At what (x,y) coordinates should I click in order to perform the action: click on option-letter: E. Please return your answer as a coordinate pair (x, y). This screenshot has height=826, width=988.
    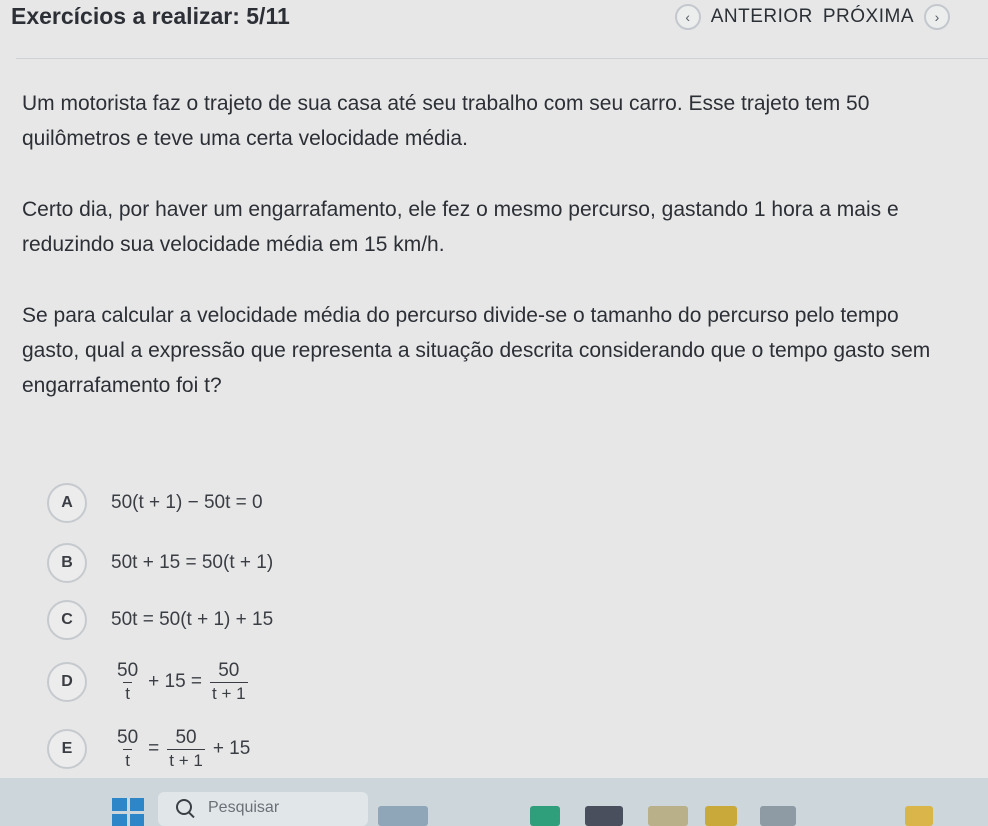
    Looking at the image, I should click on (67, 749).